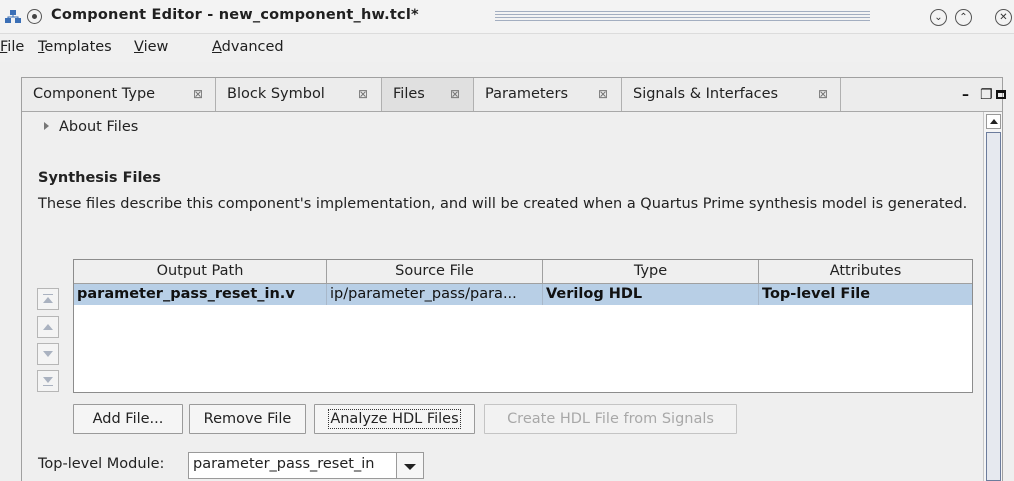  What do you see at coordinates (706, 94) in the screenshot?
I see `tab-label: Signals & Interfaces` at bounding box center [706, 94].